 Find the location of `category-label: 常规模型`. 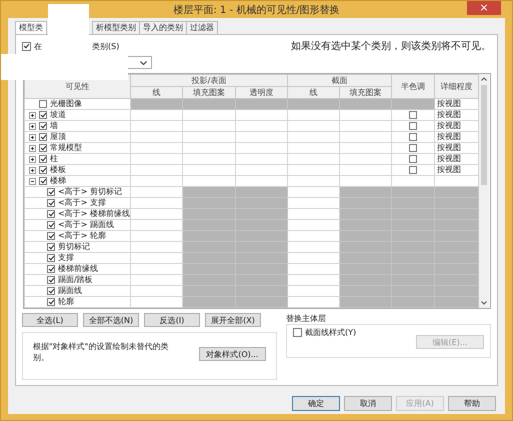

category-label: 常规模型 is located at coordinates (66, 148).